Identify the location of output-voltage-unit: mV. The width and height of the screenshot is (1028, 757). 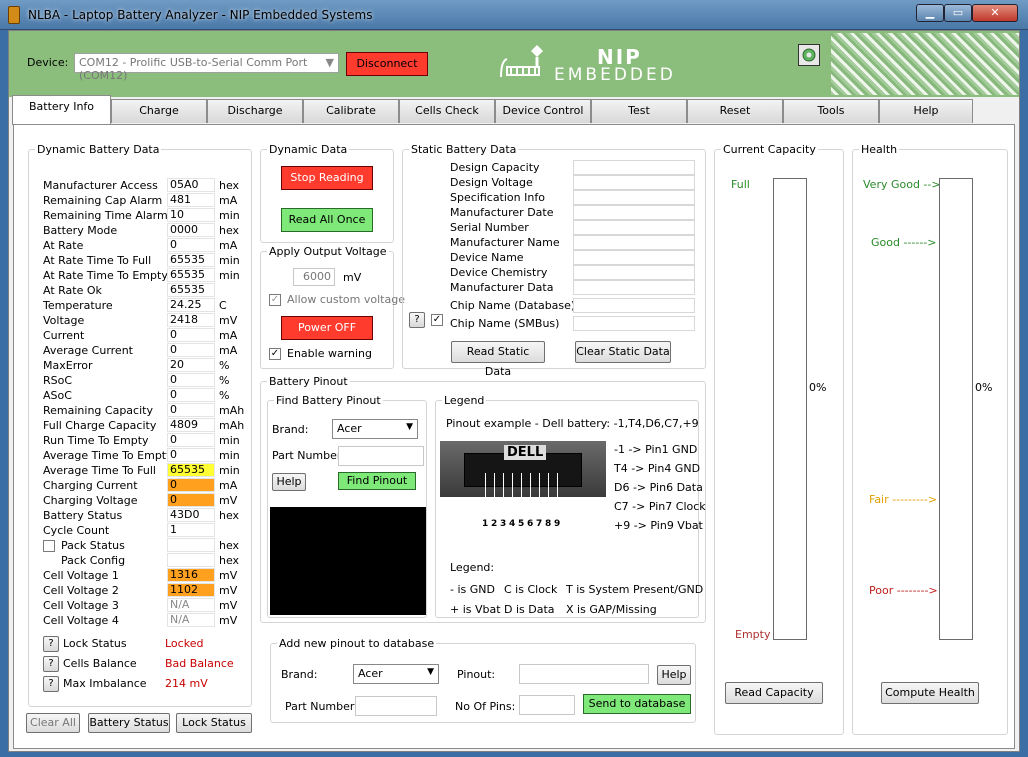
(352, 277).